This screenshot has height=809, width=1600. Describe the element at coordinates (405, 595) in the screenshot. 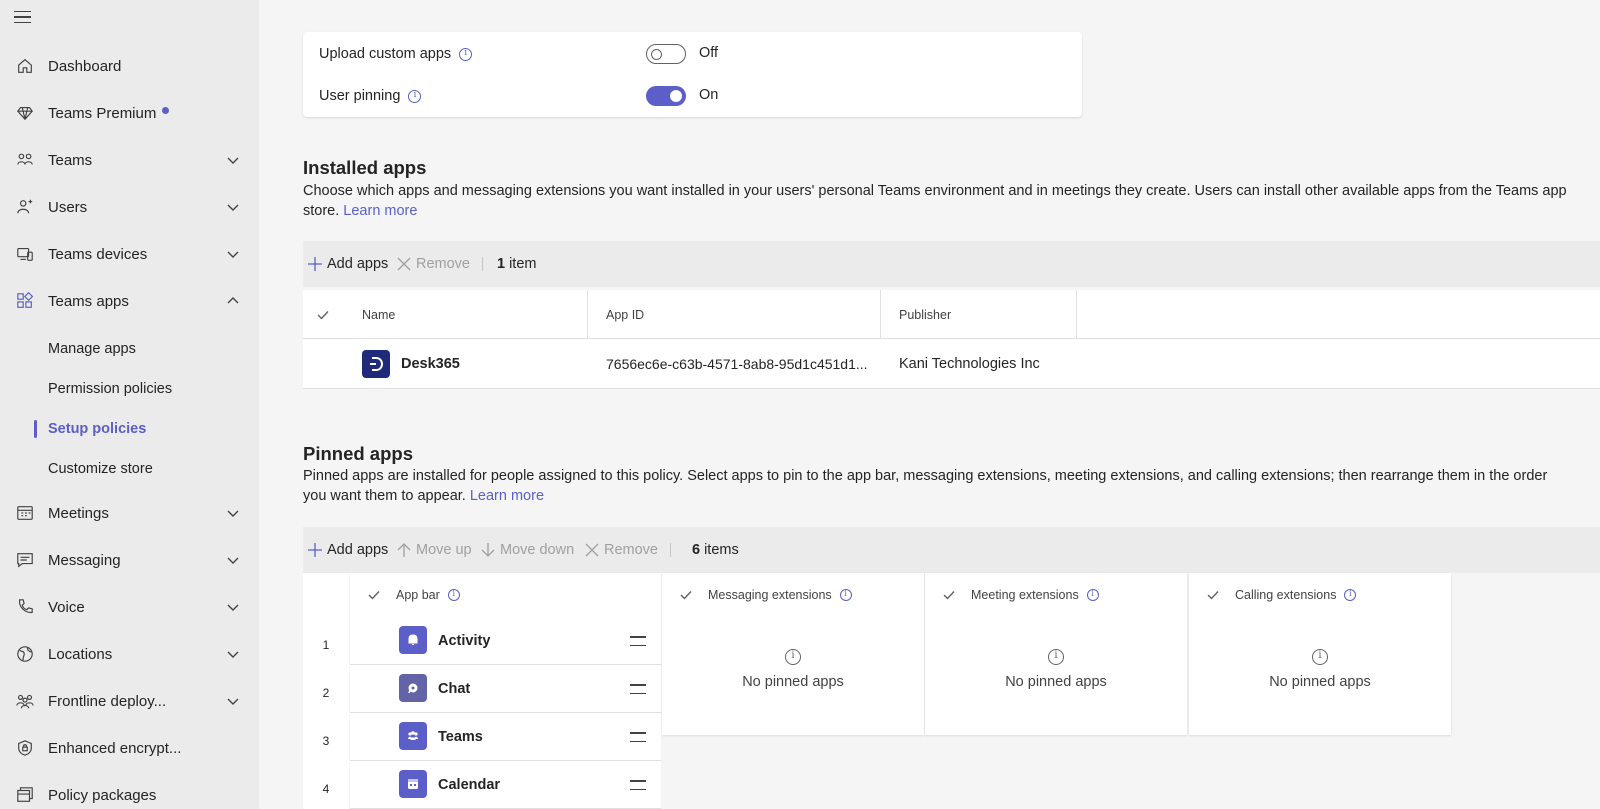

I see `app-bar-header: App bar` at that location.